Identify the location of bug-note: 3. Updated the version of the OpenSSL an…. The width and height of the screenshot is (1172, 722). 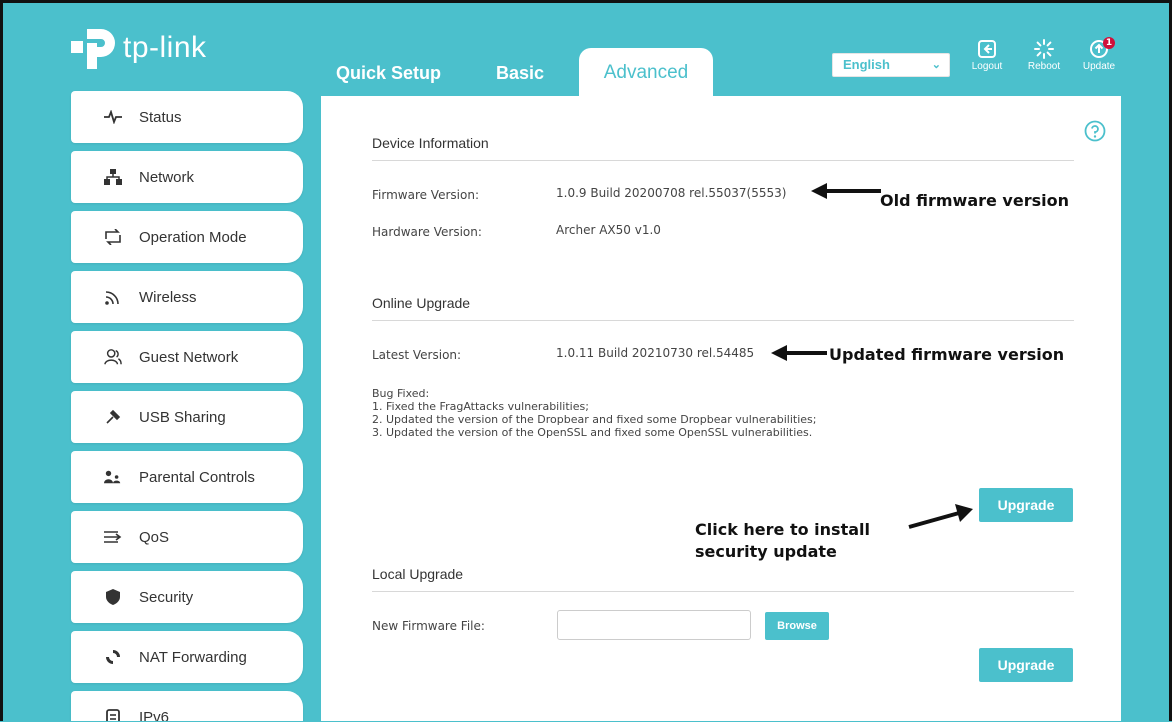
(592, 432).